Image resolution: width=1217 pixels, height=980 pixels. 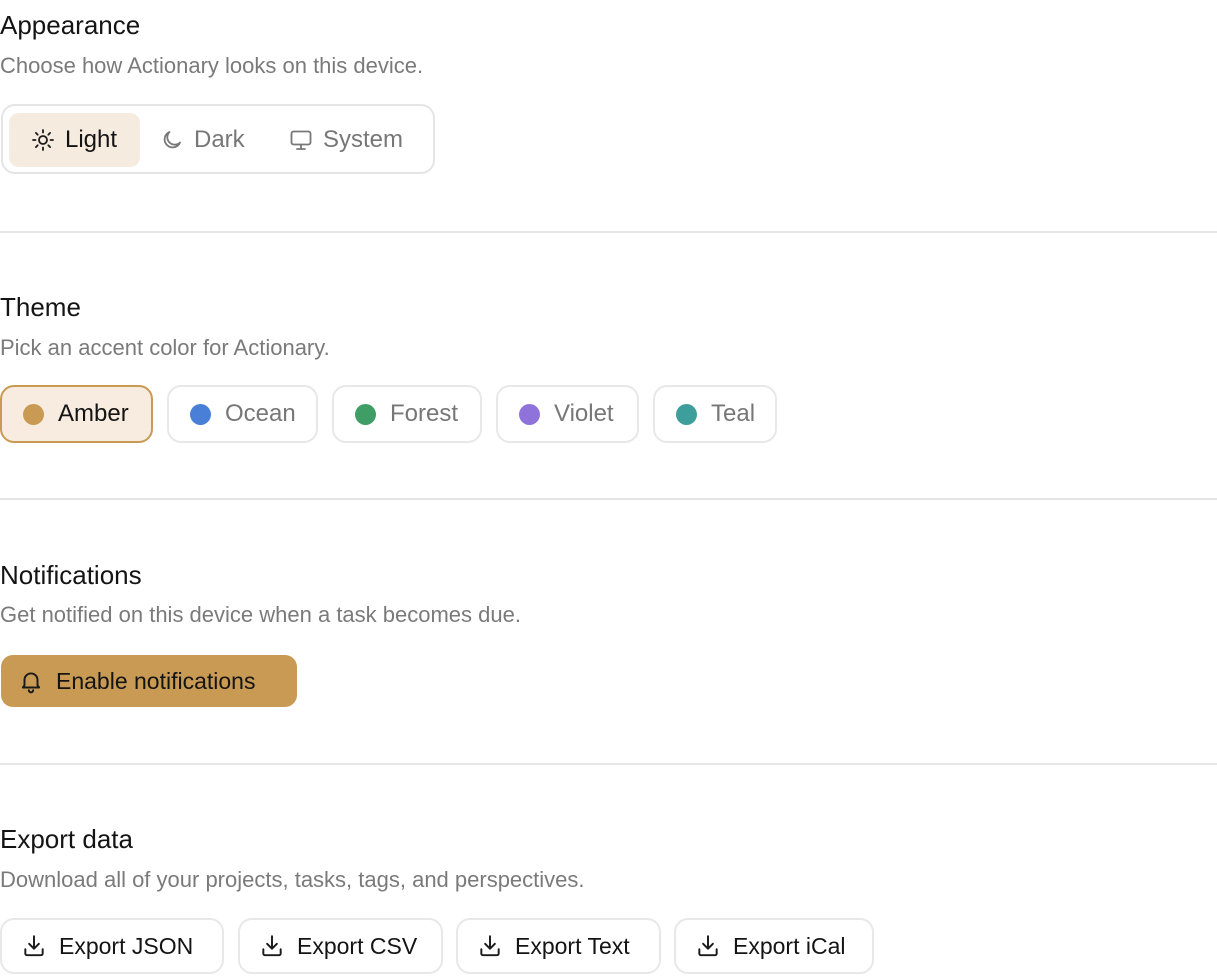 I want to click on export-json-button: Export JSON, so click(x=112, y=946).